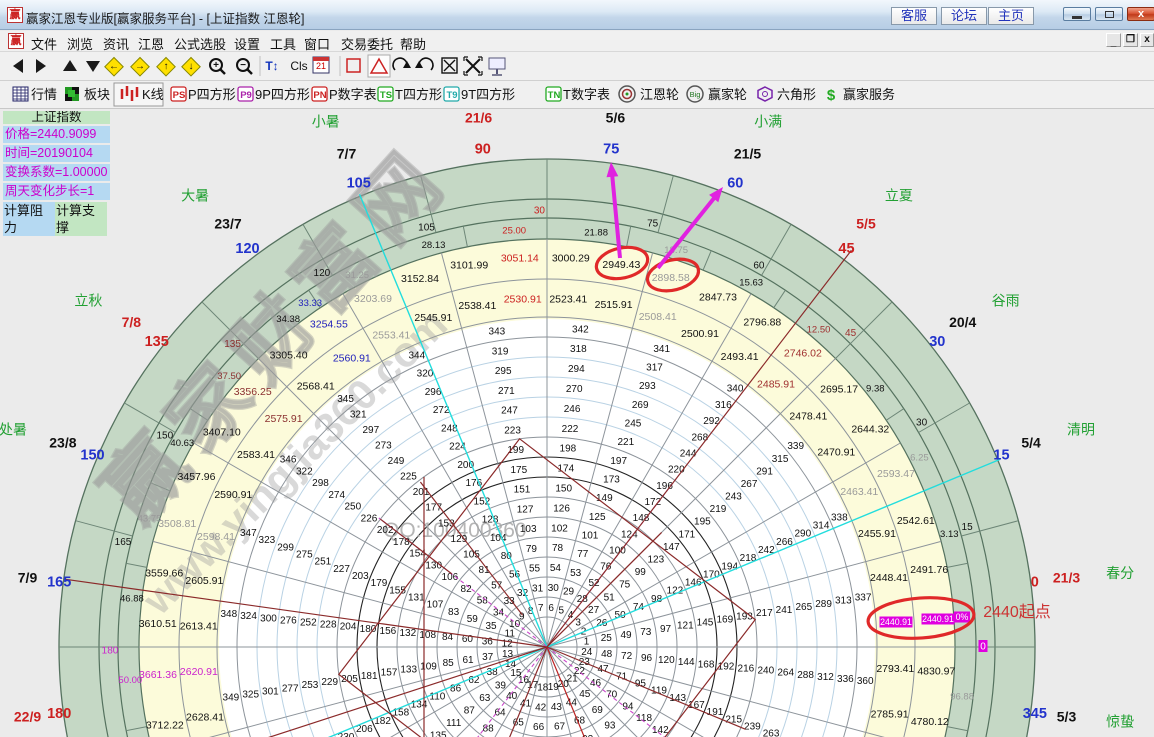 Image resolution: width=1154 pixels, height=737 pixels. I want to click on svg-text: 9.38, so click(875, 389).